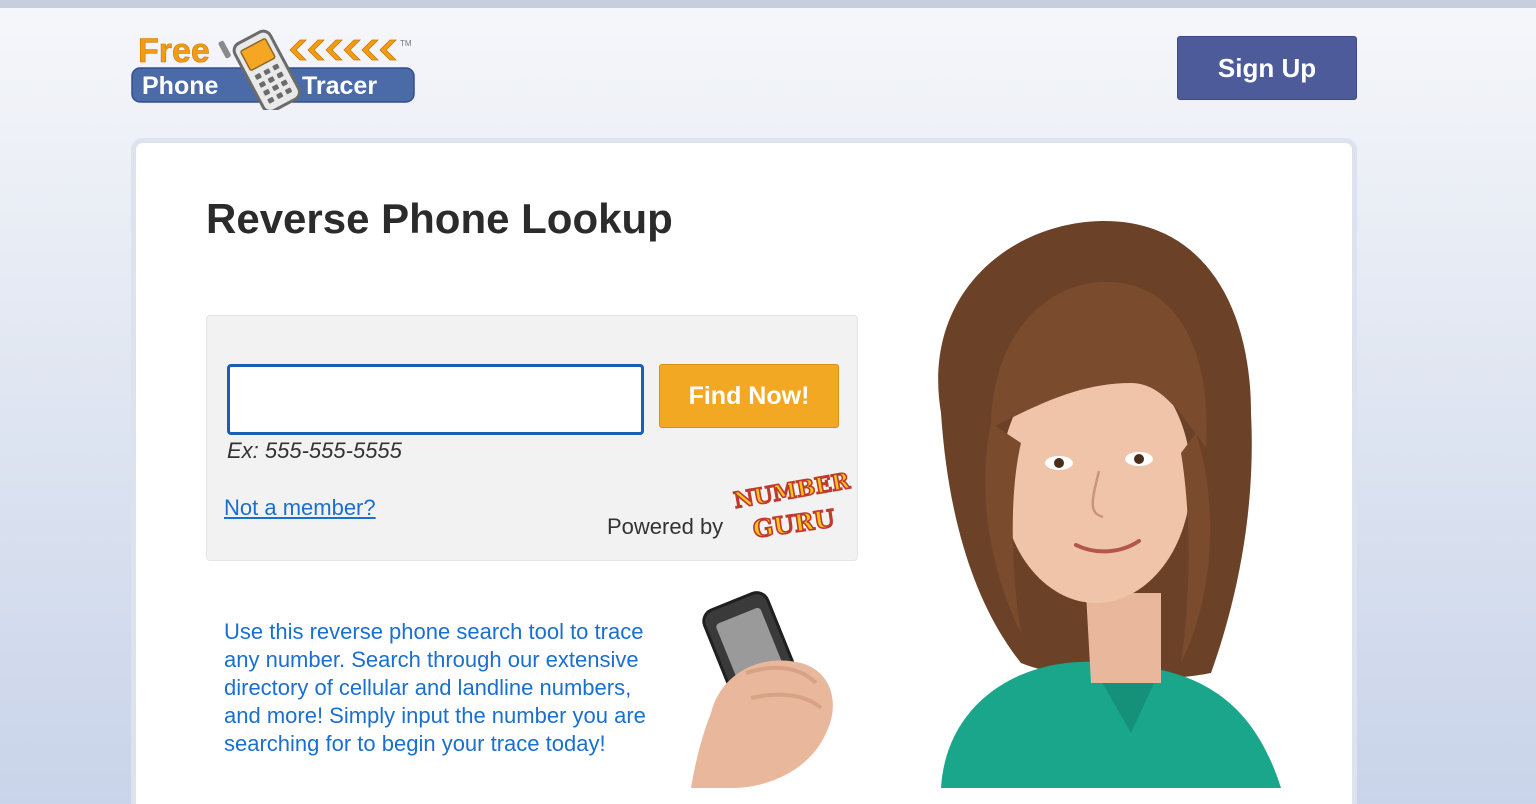 The width and height of the screenshot is (1536, 804). Describe the element at coordinates (339, 86) in the screenshot. I see `logo-text-tracer: Tracer` at that location.